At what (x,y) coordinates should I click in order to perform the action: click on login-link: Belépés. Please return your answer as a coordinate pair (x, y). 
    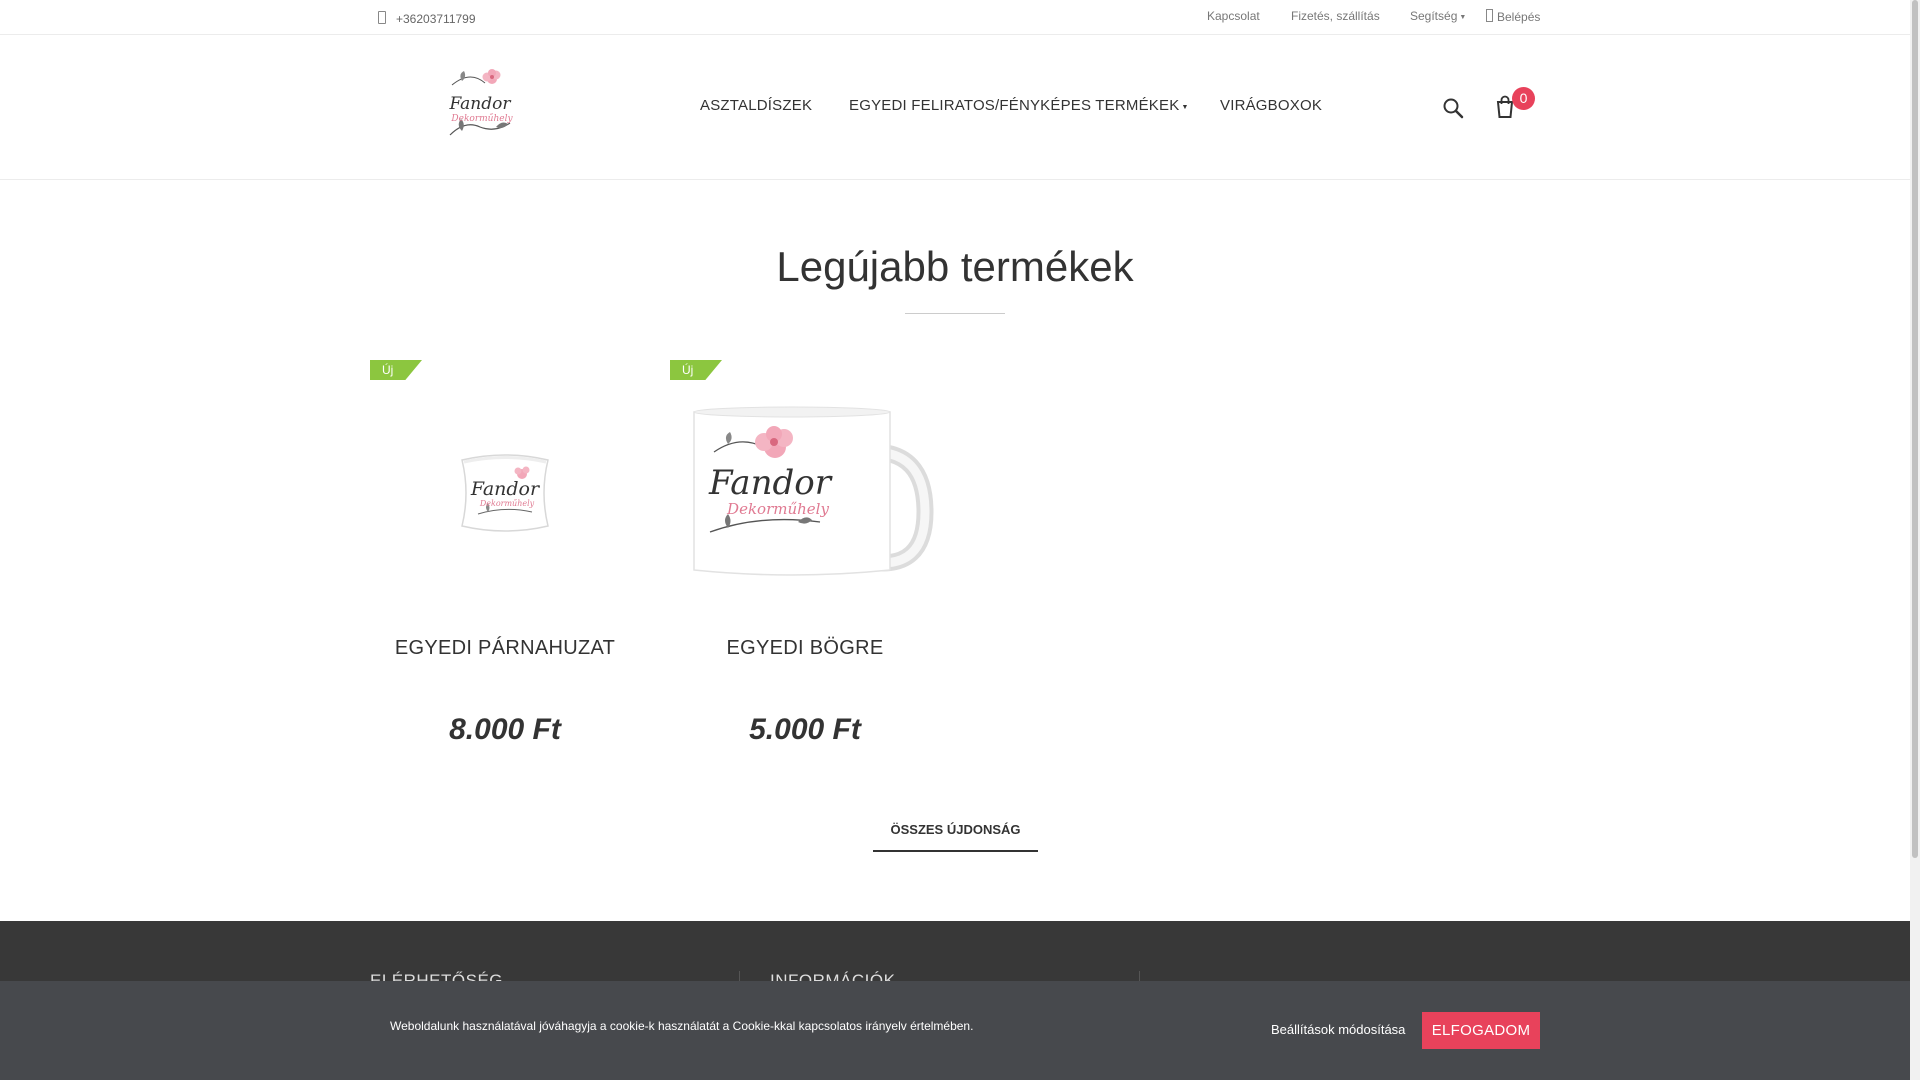
    Looking at the image, I should click on (1513, 16).